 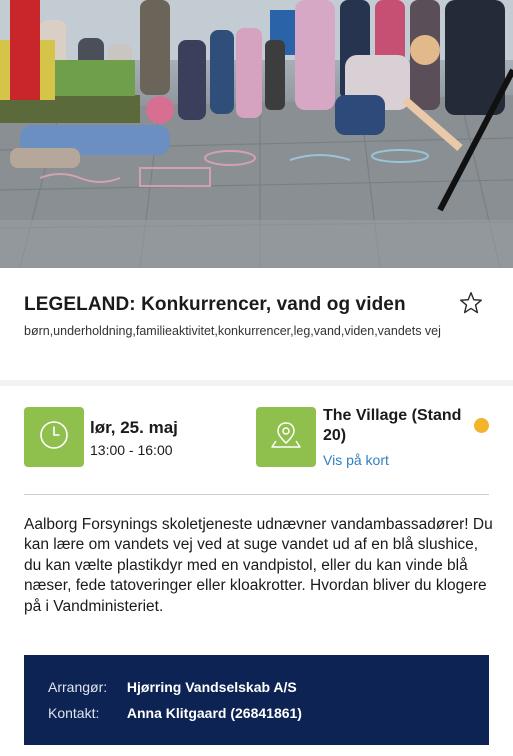 I want to click on status-indicator-dot, so click(x=481, y=425).